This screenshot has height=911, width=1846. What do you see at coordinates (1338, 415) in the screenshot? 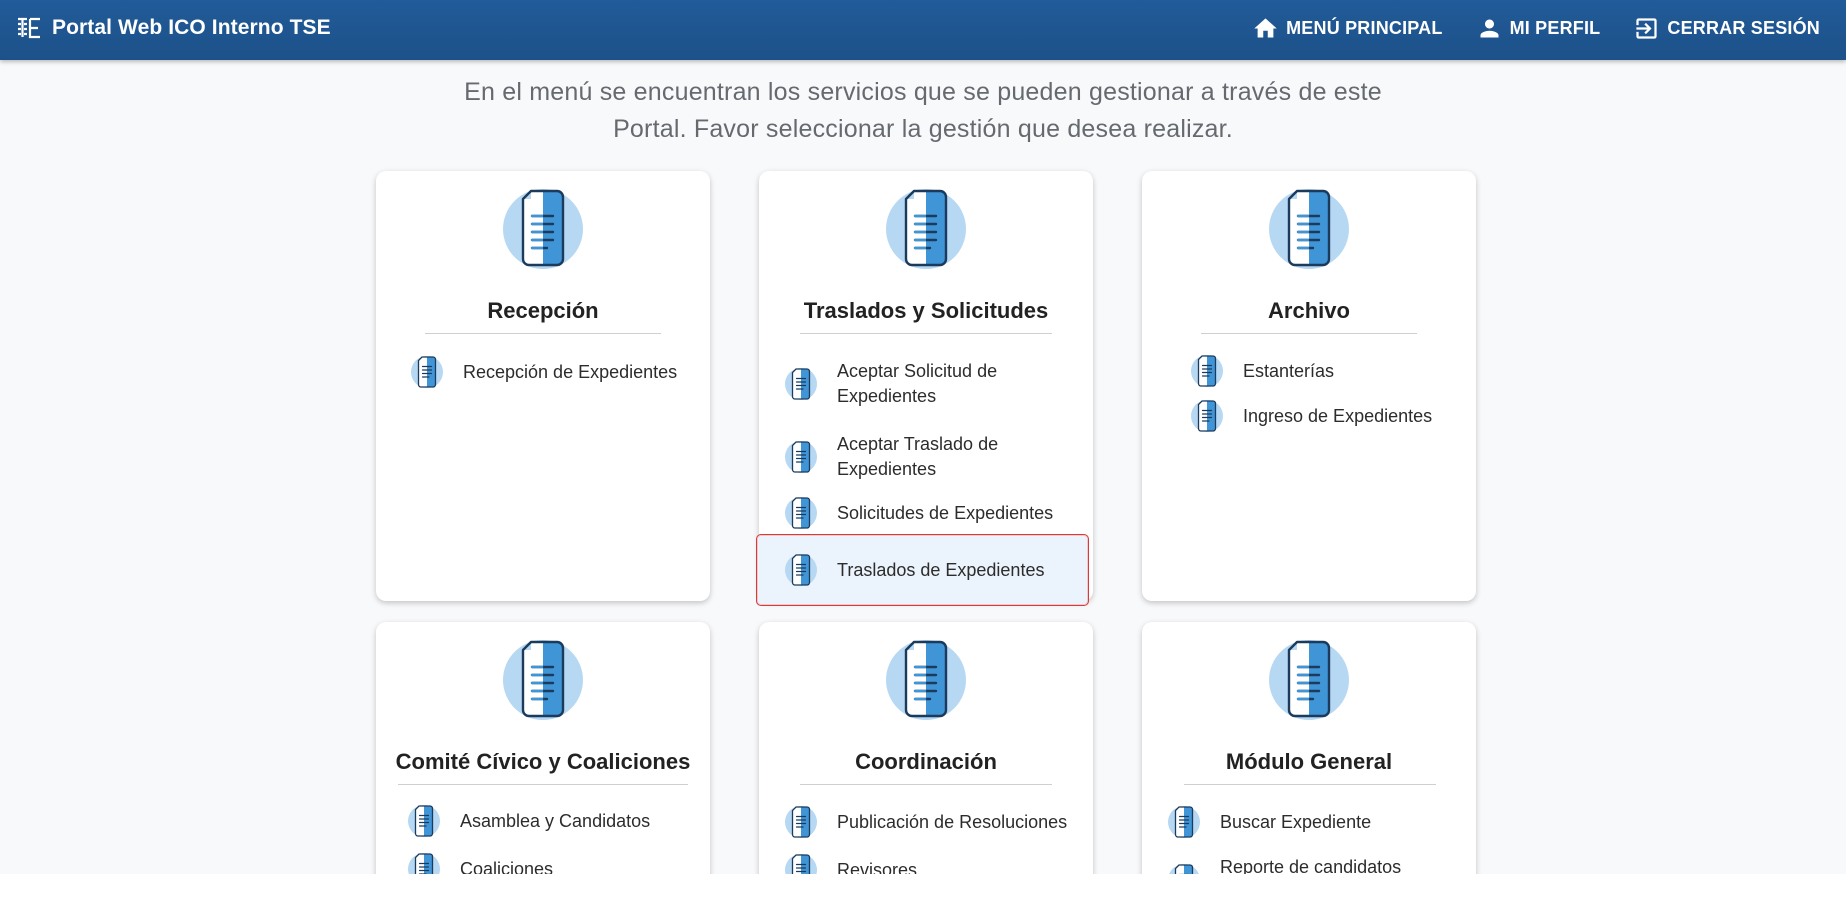
I see `menu-item-label: Ingreso de Expedientes` at bounding box center [1338, 415].